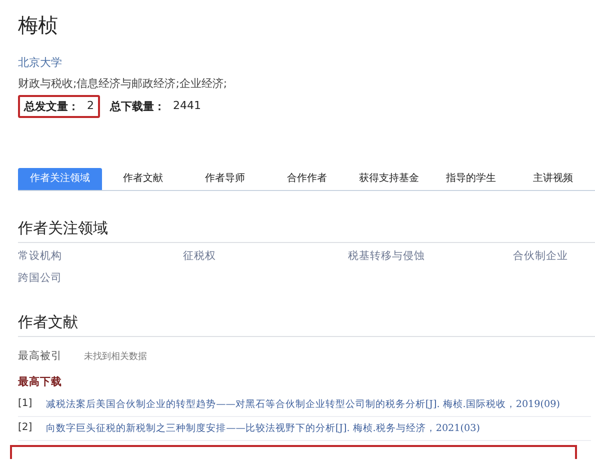  I want to click on tab: 合作作者, so click(307, 179).